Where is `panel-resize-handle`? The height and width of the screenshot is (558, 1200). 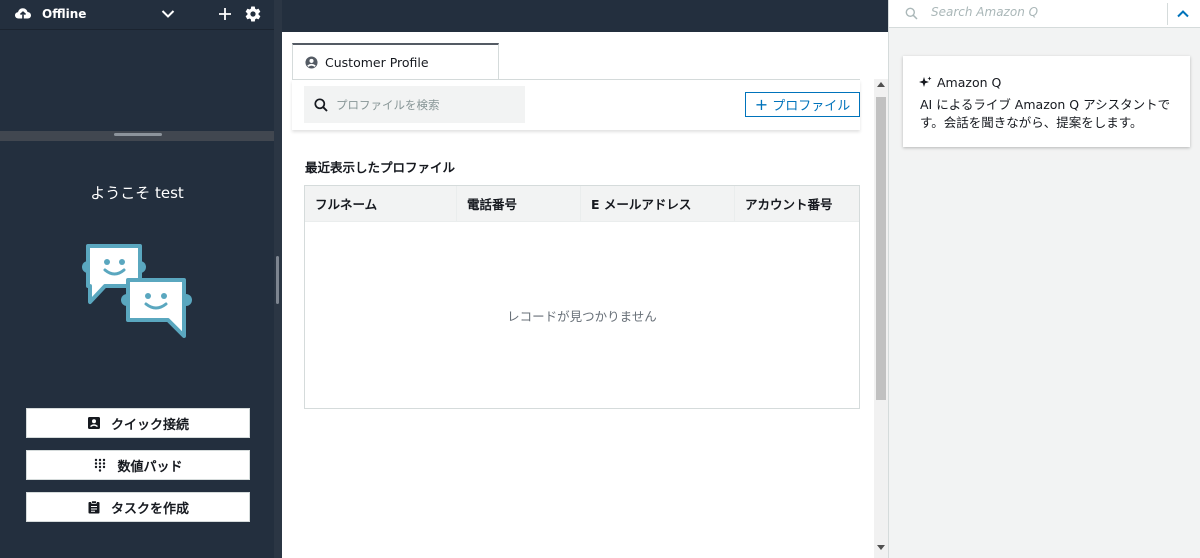 panel-resize-handle is located at coordinates (277, 280).